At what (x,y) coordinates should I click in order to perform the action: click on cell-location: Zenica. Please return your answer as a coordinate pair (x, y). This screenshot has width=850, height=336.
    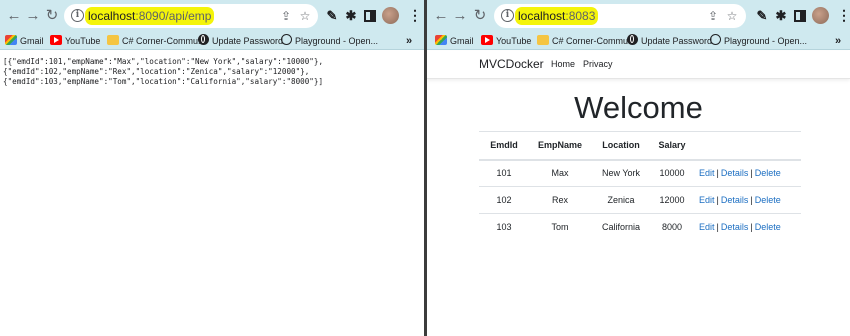
    Looking at the image, I should click on (621, 200).